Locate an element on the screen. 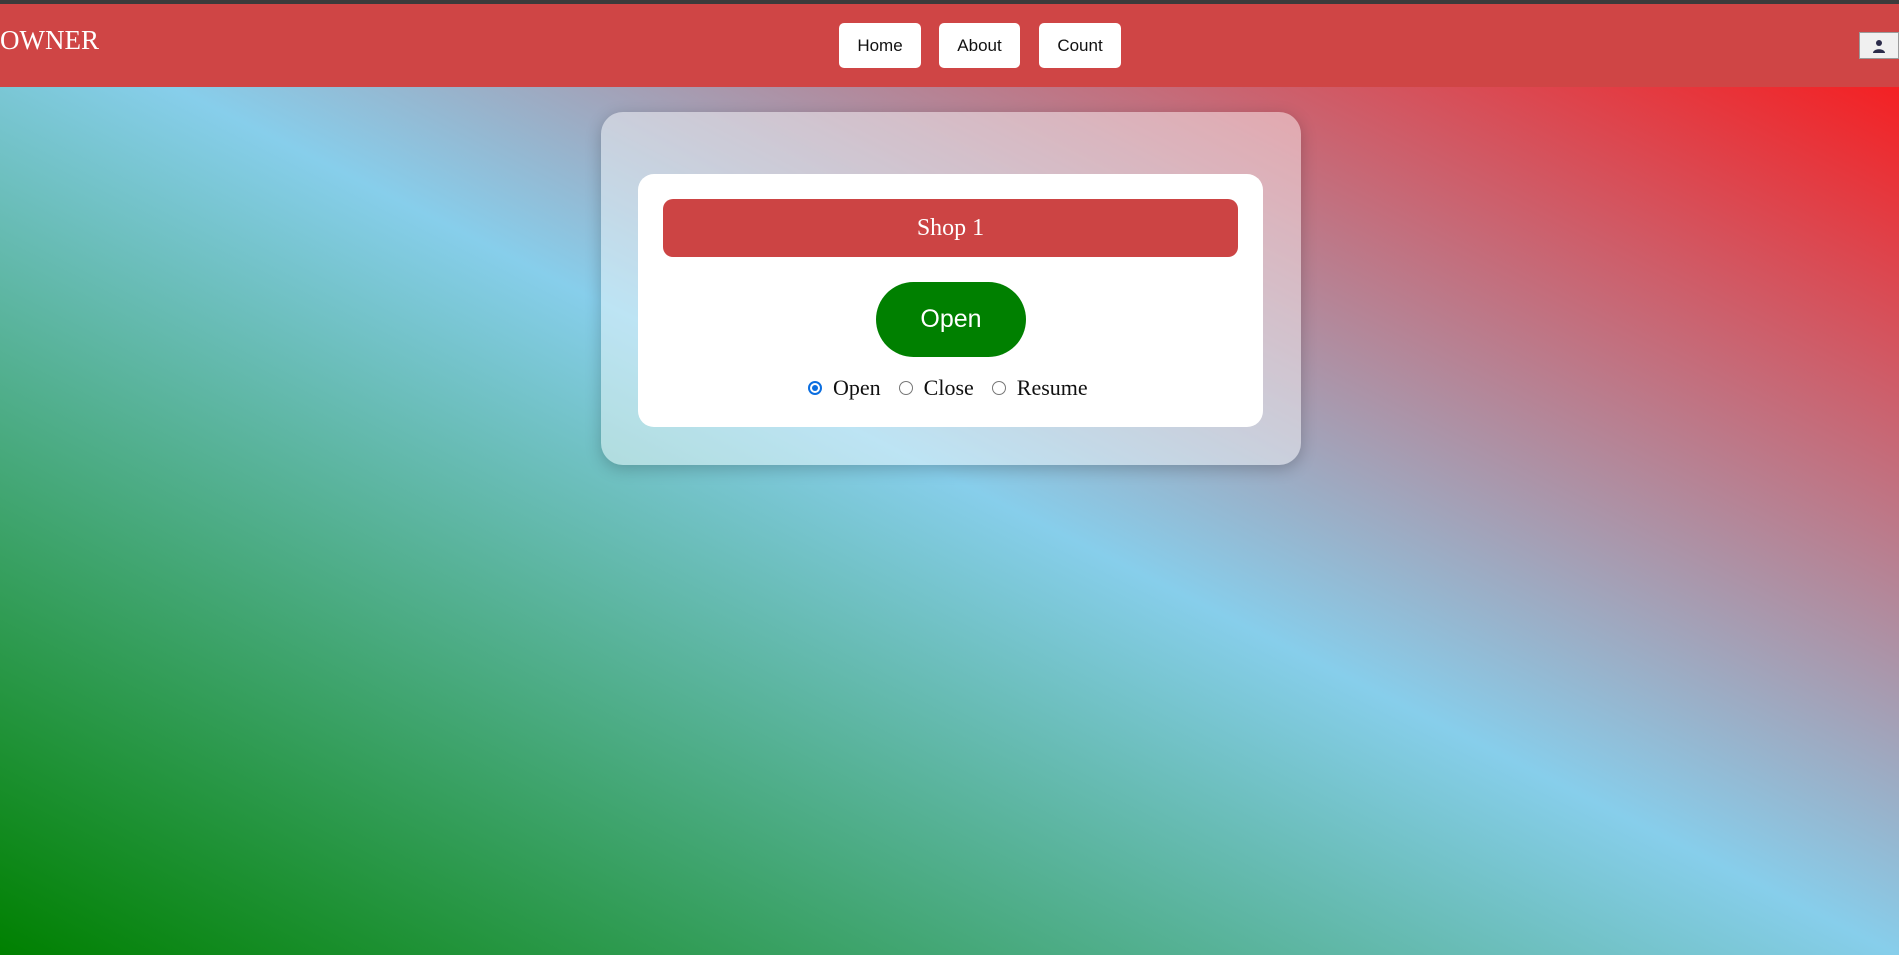 The width and height of the screenshot is (1899, 955). radio-option-resume: Resume is located at coordinates (1039, 388).